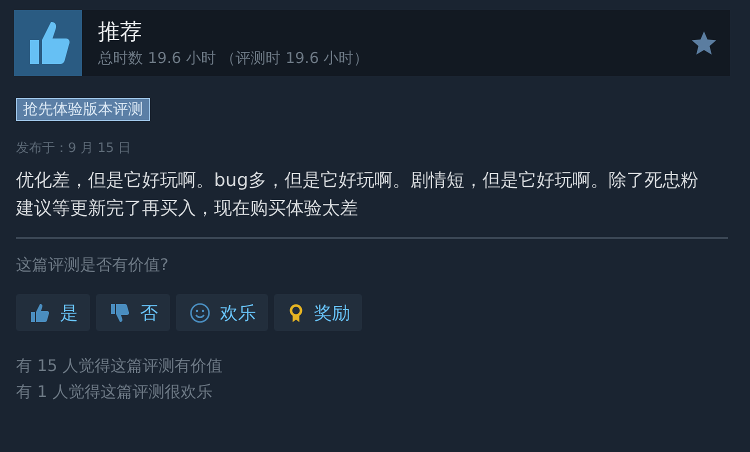 The image size is (750, 452). I want to click on vote-count-text: 有 1 人觉得这篇评测很欢乐, so click(115, 392).